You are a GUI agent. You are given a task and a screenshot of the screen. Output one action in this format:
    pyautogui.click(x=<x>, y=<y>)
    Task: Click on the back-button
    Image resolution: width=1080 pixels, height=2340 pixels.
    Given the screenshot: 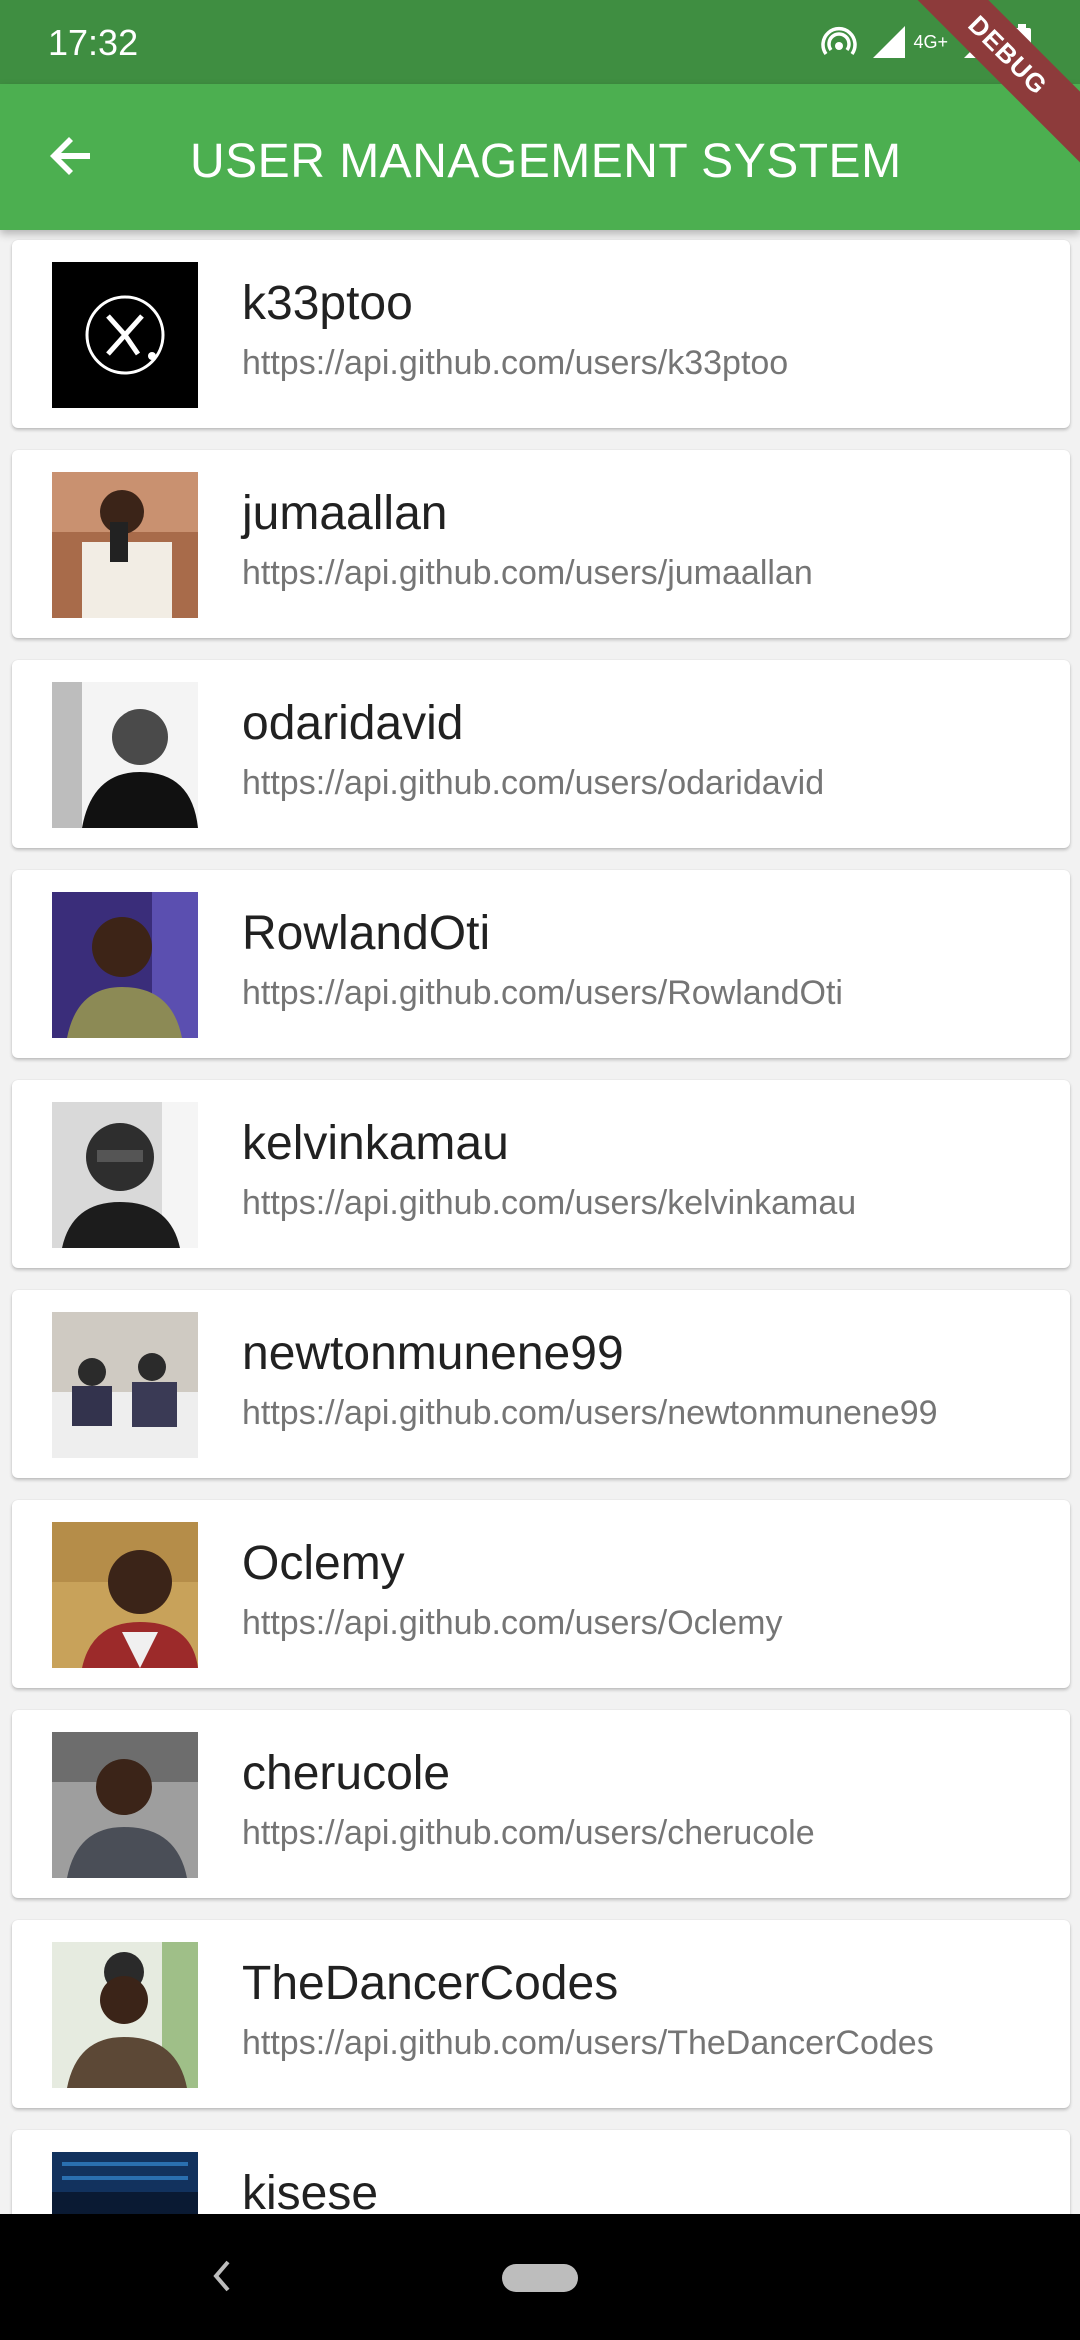 What is the action you would take?
    pyautogui.click(x=72, y=156)
    